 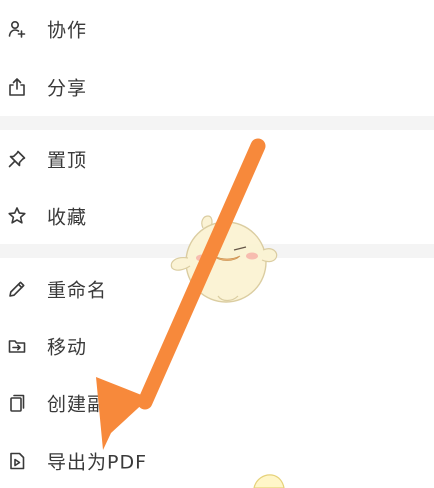 What do you see at coordinates (67, 160) in the screenshot?
I see `menu-item-label: 置顶` at bounding box center [67, 160].